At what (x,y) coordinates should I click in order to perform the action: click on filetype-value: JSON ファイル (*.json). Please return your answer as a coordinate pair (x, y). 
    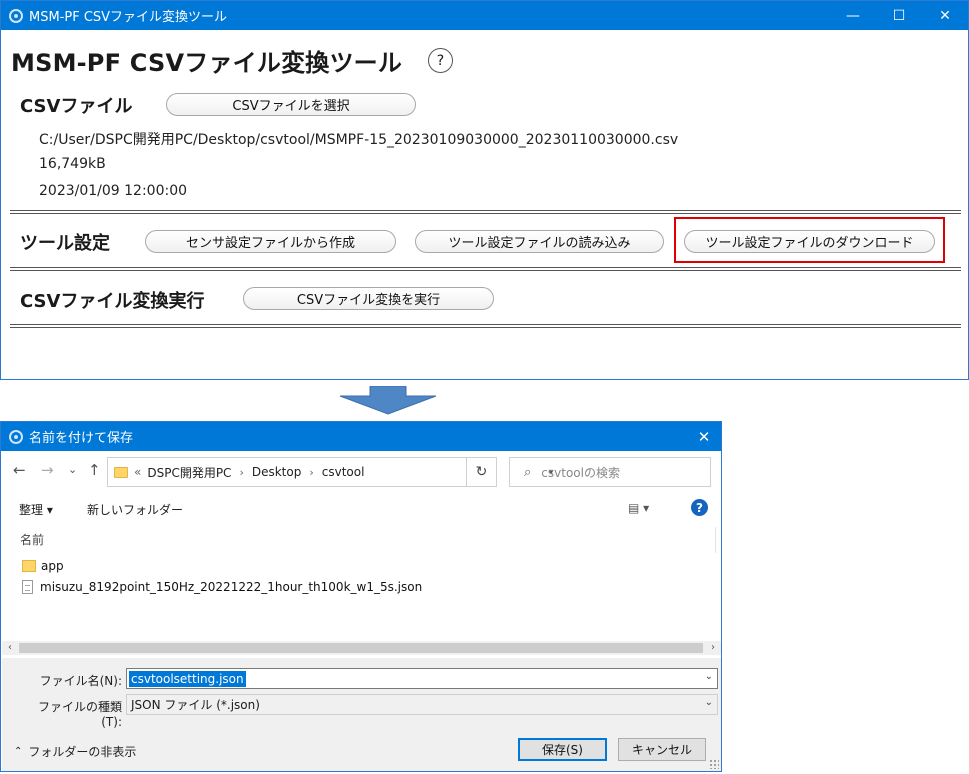
    Looking at the image, I should click on (195, 705).